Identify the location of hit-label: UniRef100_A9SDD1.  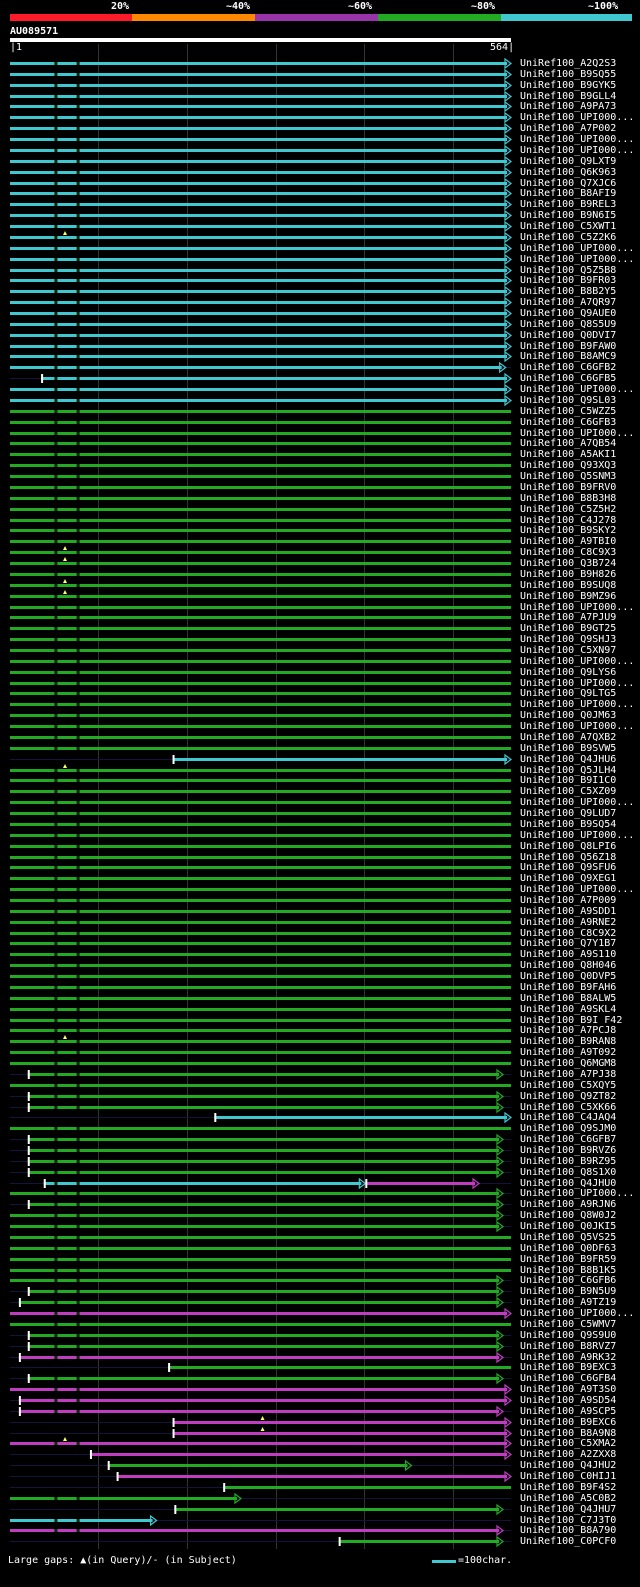
(579, 911).